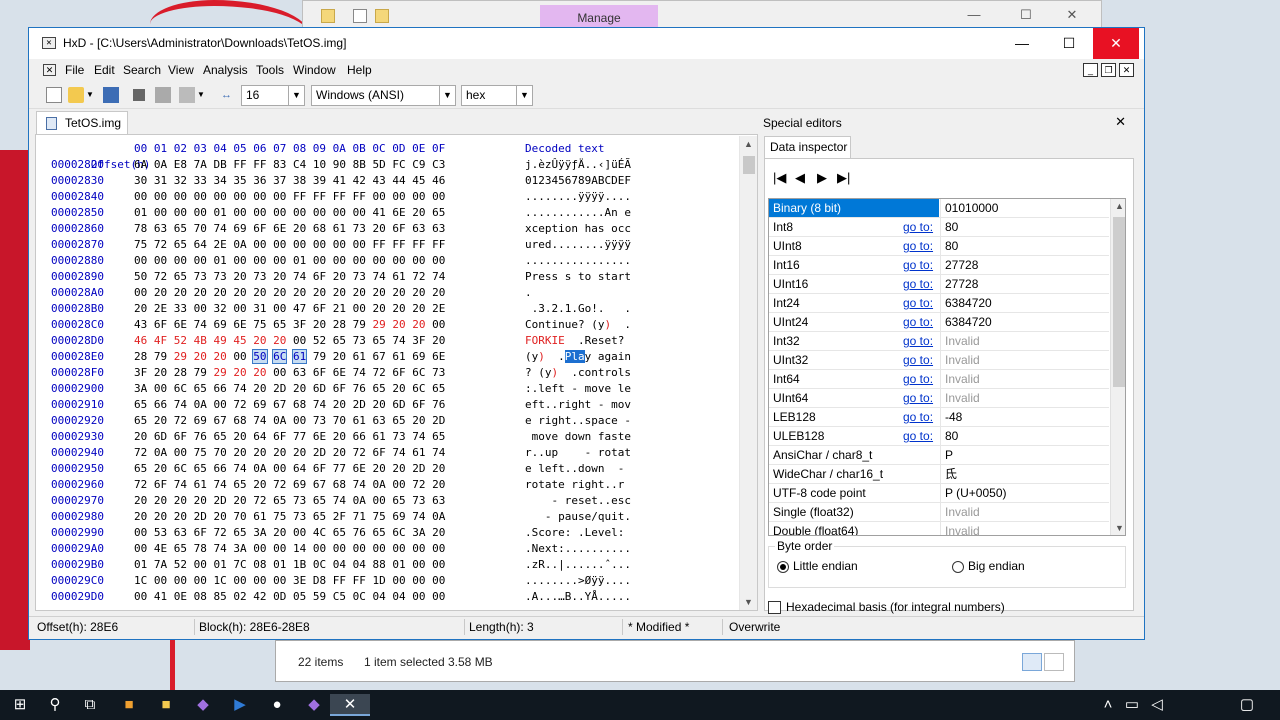  What do you see at coordinates (578, 165) in the screenshot?
I see `row-decoded: j.èzÛÿÿƒÄ..‹]üÉÃ` at bounding box center [578, 165].